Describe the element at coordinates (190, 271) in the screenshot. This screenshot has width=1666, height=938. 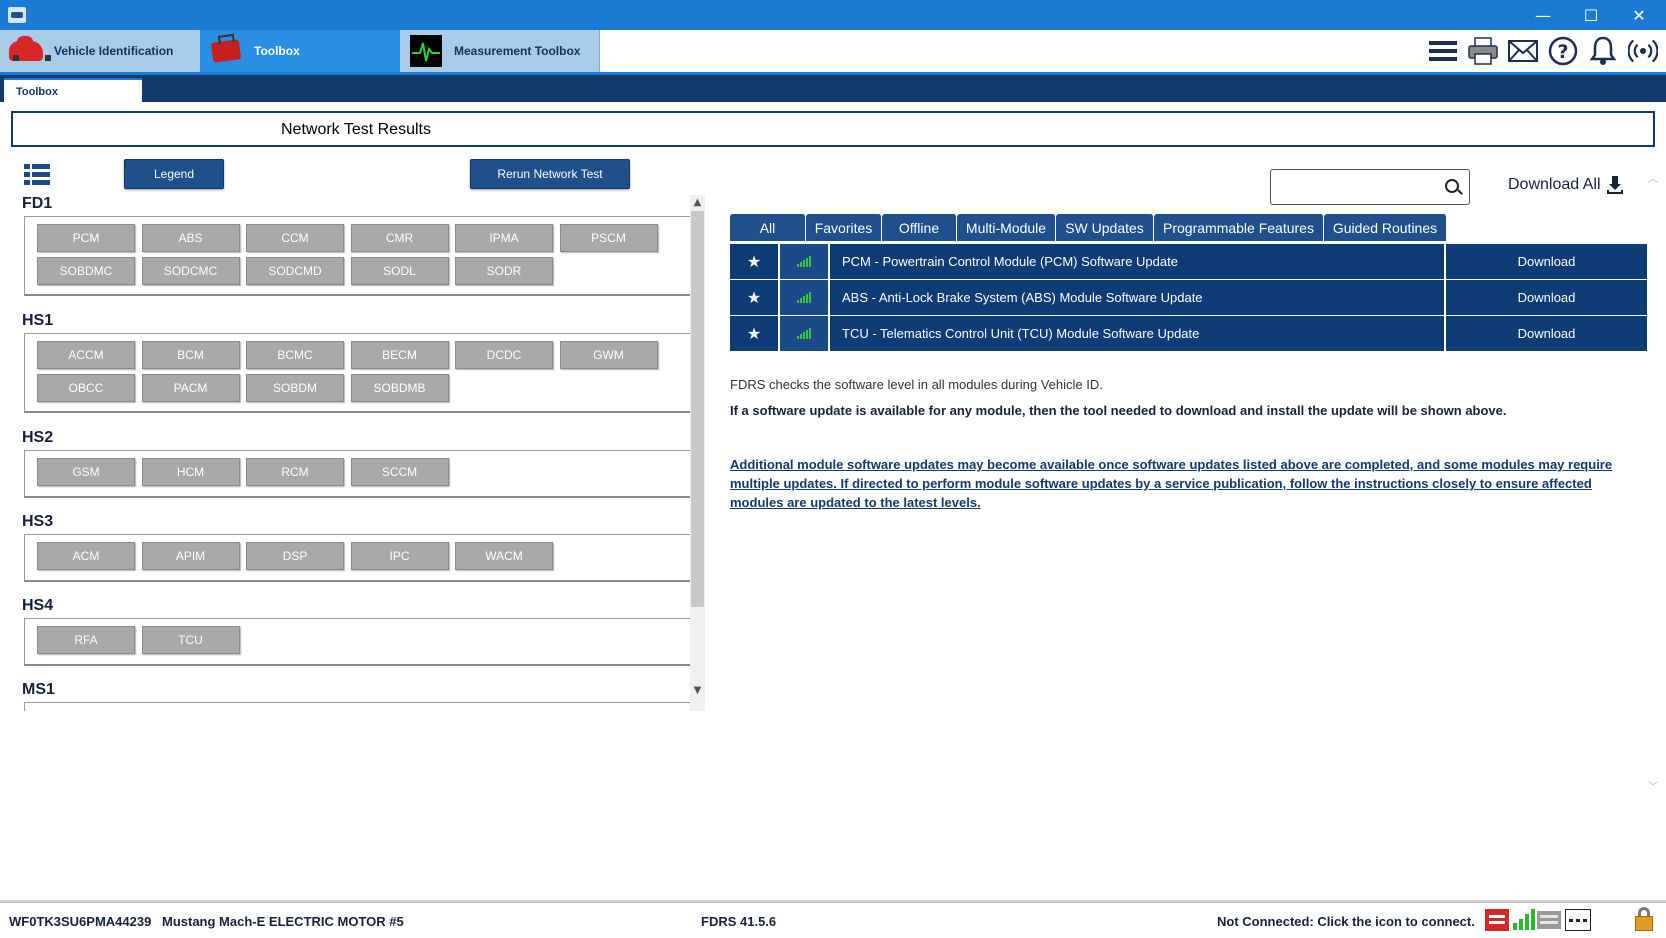
I see `module-button: SODCMC` at that location.